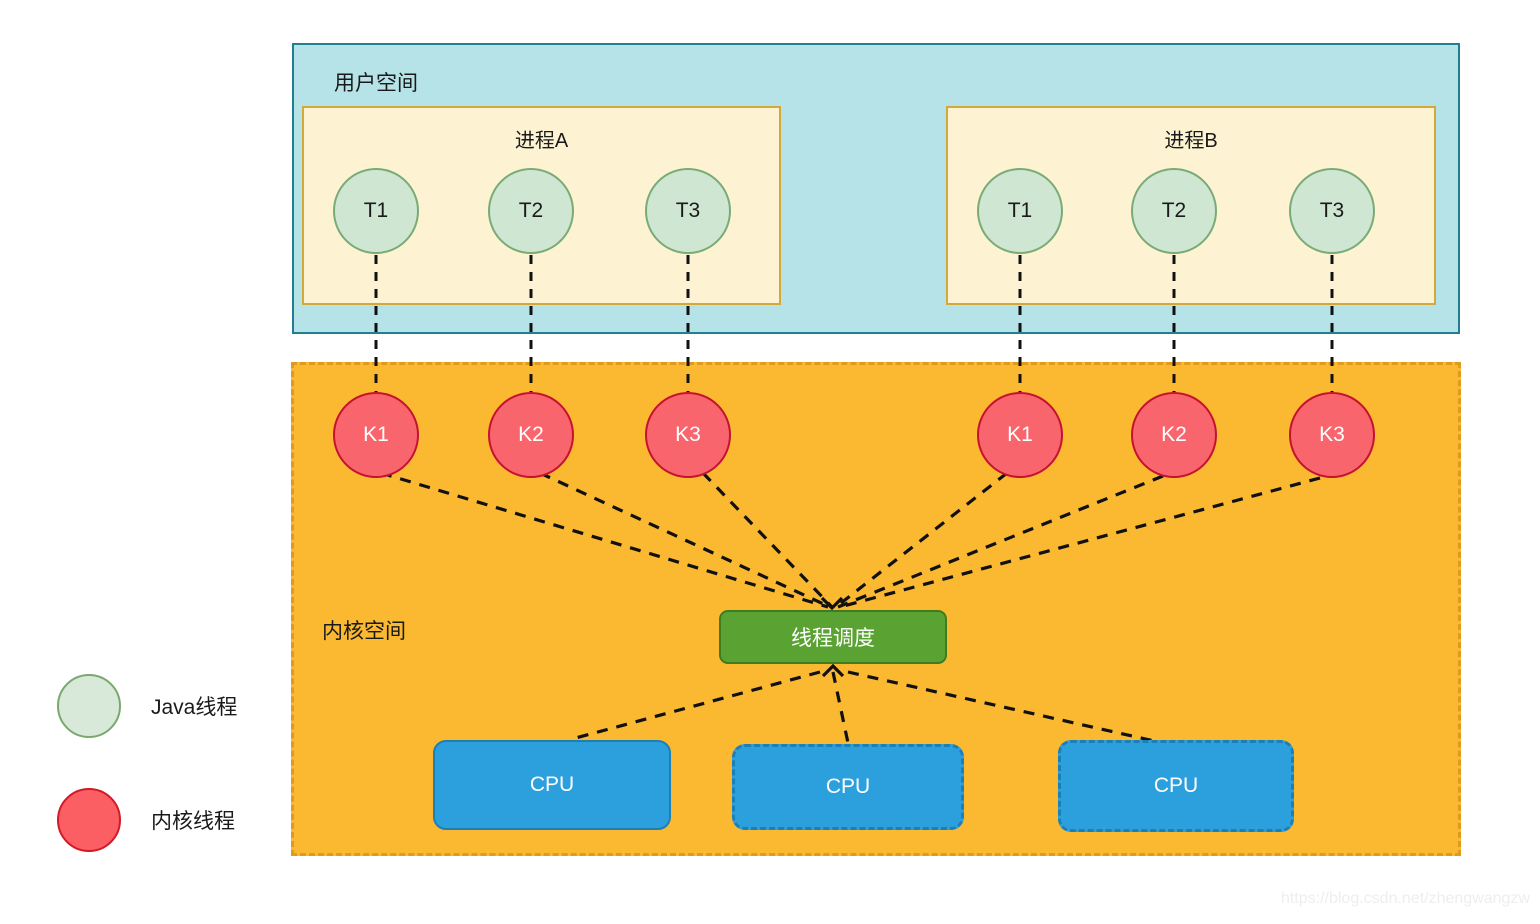  Describe the element at coordinates (89, 820) in the screenshot. I see `kernel-thread-swatch-icon` at that location.